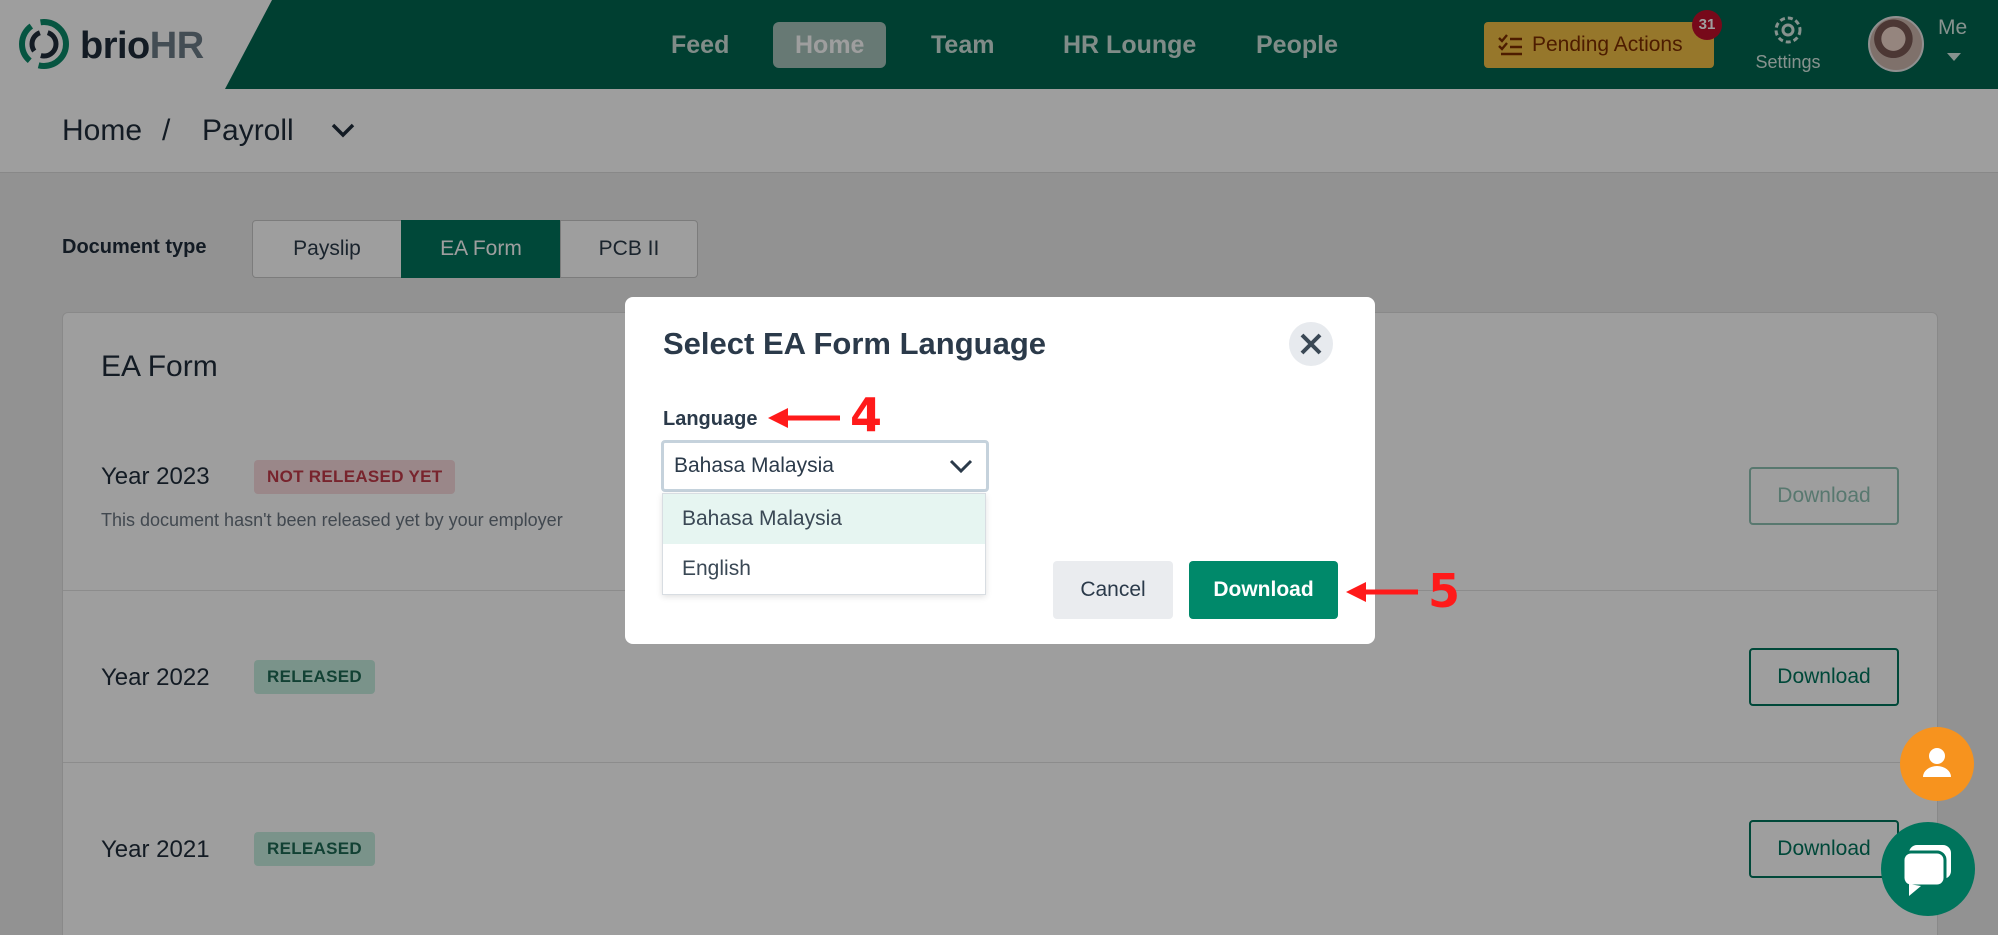 Image resolution: width=1998 pixels, height=935 pixels. What do you see at coordinates (866, 415) in the screenshot?
I see `annotation-step-4: 4` at bounding box center [866, 415].